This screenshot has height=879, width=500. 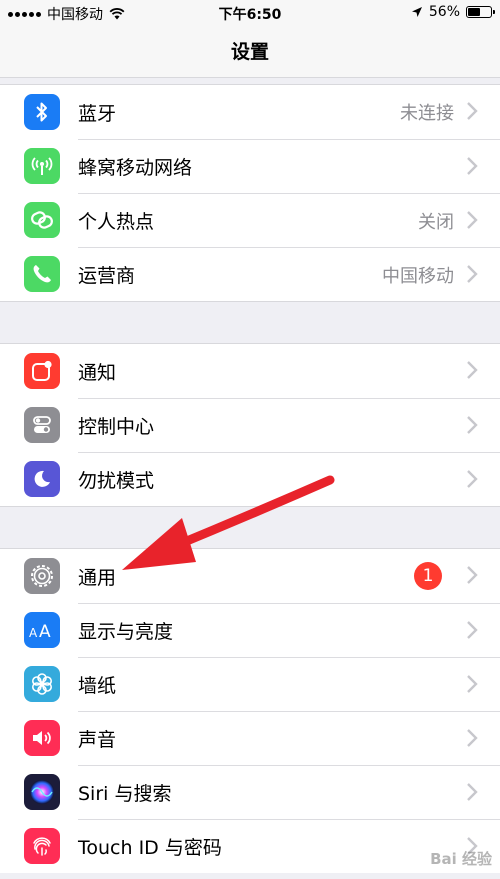 I want to click on settings-row-cellular: 蜂窝移动网络, so click(x=250, y=166).